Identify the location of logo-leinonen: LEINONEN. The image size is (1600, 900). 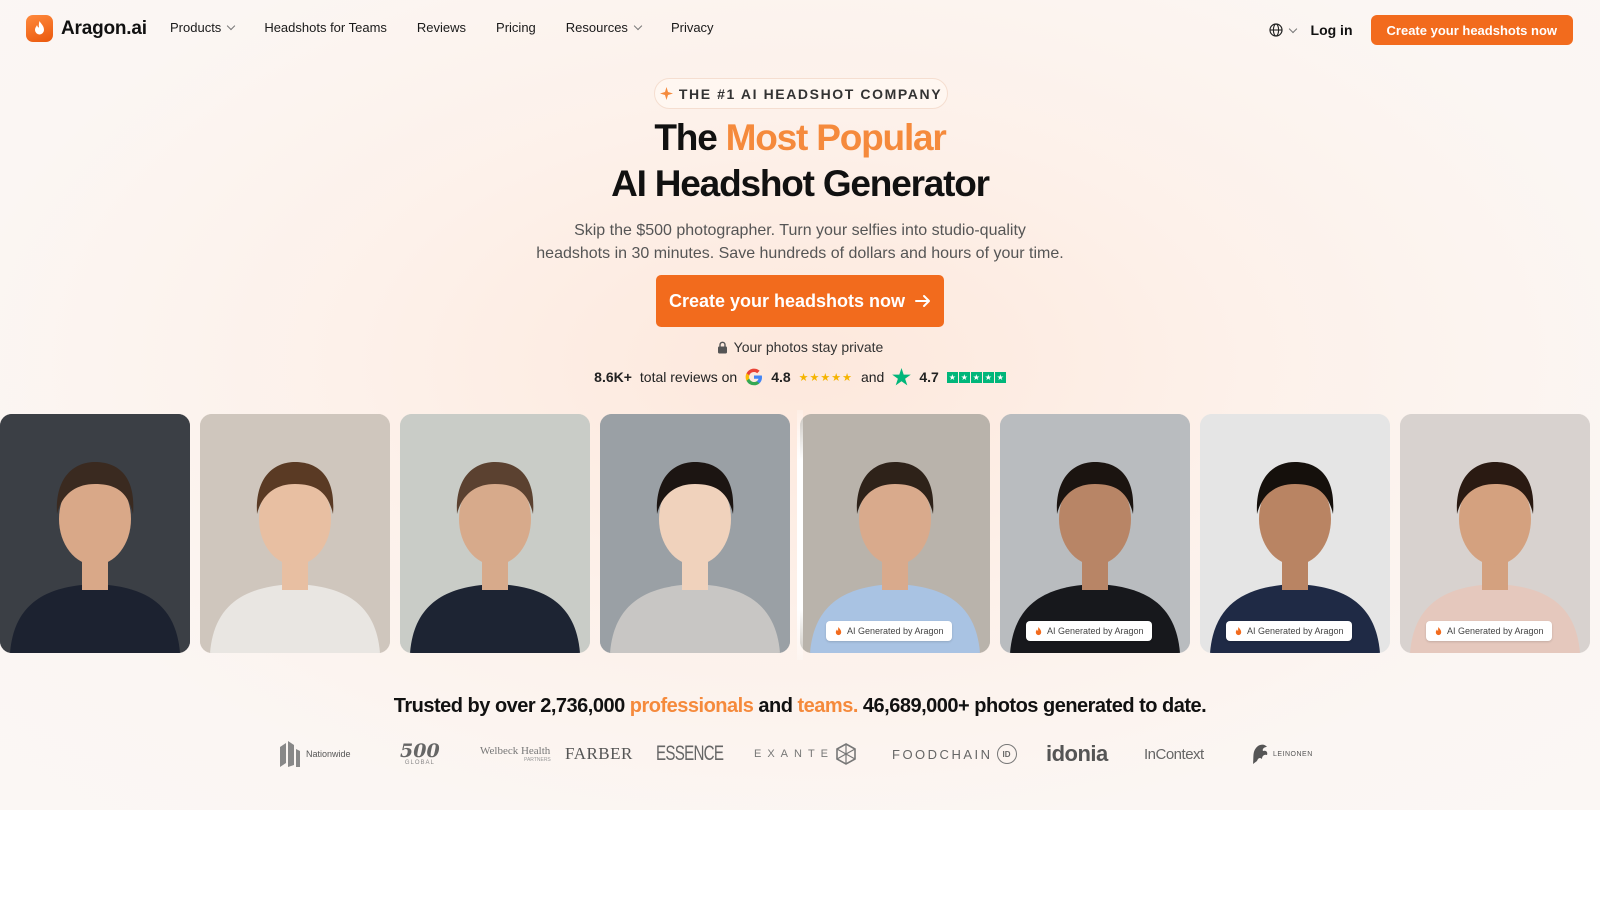
(1281, 754).